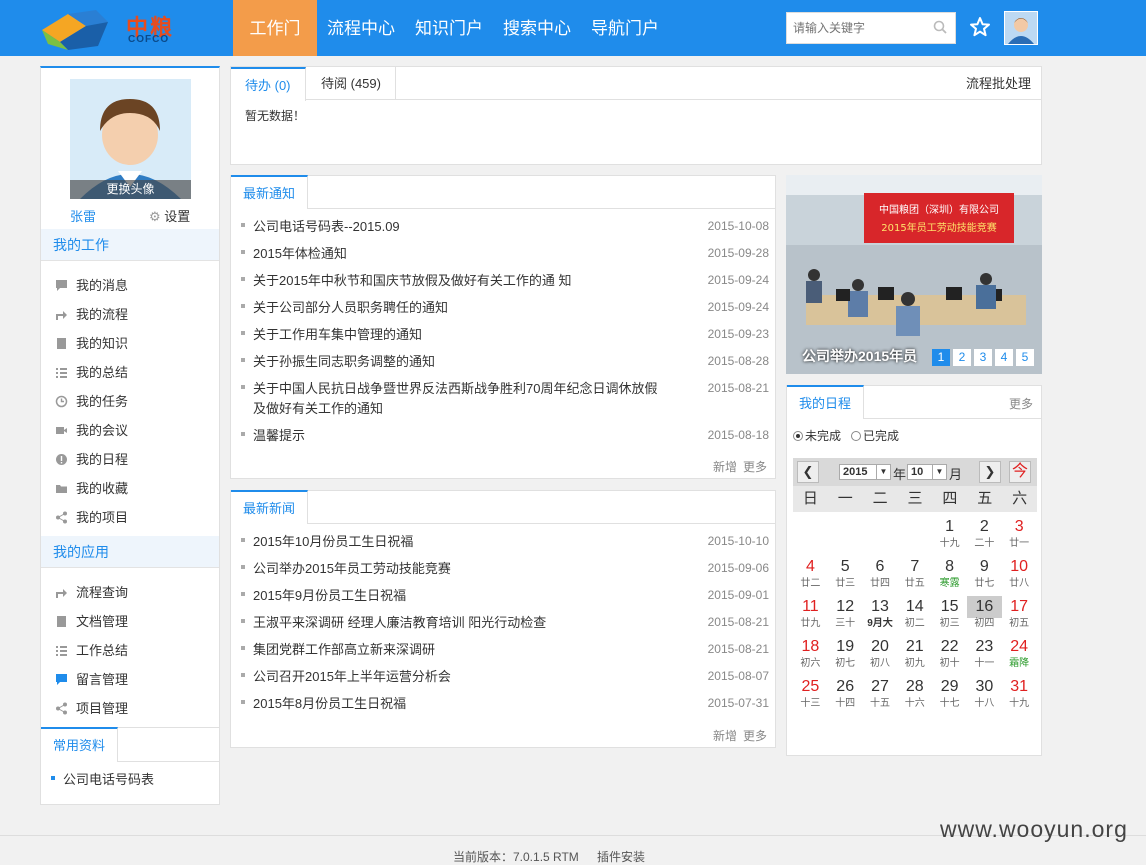 This screenshot has width=1146, height=865. What do you see at coordinates (130, 314) in the screenshot?
I see `menu-my-process: 我的流程` at bounding box center [130, 314].